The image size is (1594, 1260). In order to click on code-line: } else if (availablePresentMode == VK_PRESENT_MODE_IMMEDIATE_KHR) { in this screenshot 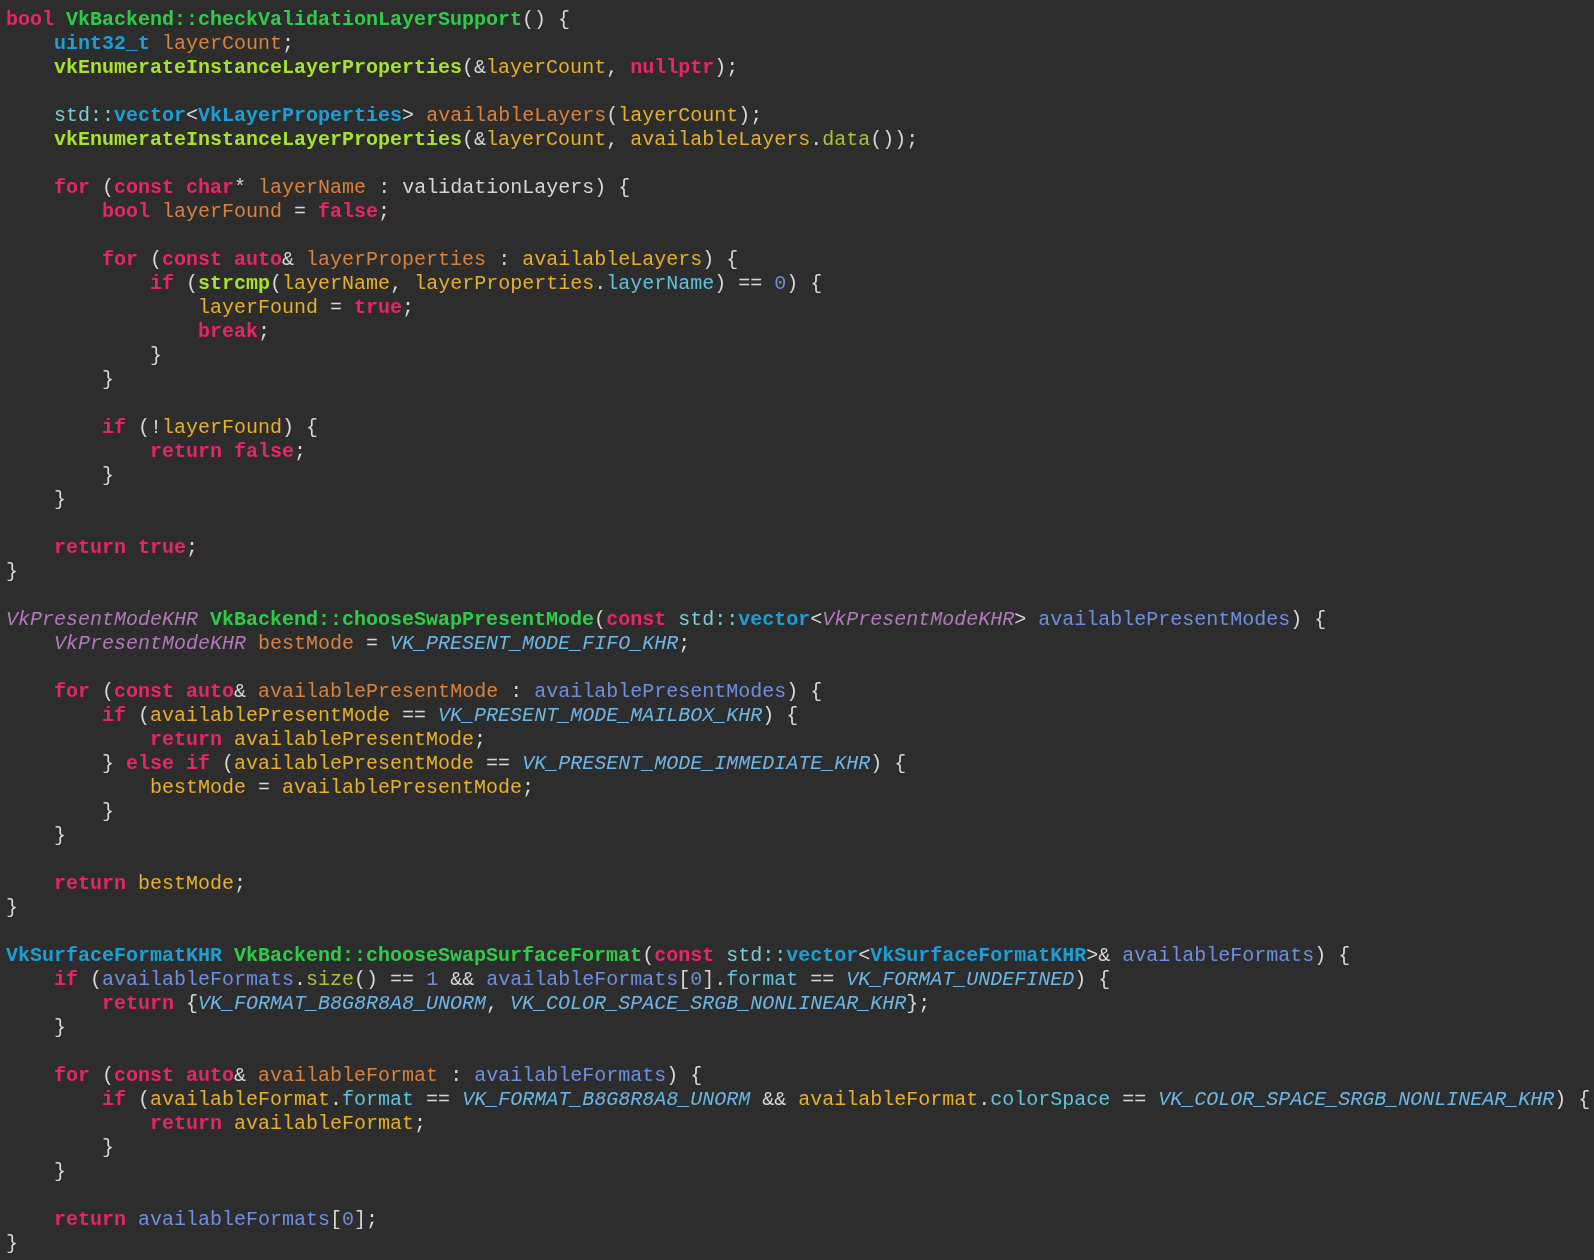, I will do `click(504, 764)`.